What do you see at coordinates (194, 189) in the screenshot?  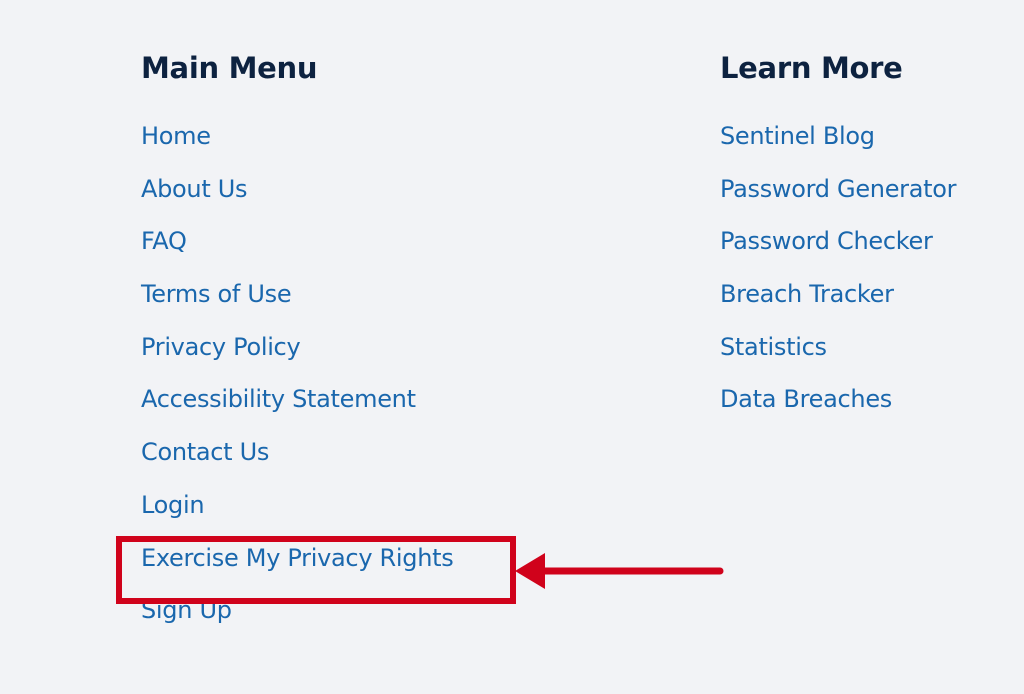 I see `link-about-us: About Us` at bounding box center [194, 189].